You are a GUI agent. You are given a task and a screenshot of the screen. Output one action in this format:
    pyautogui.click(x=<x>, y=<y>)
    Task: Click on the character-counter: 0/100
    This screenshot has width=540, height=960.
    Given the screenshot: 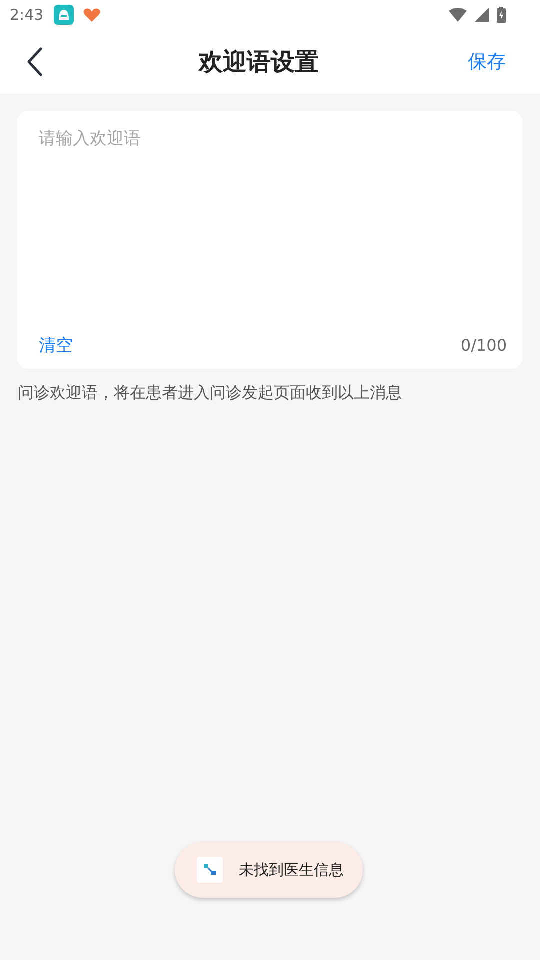 What is the action you would take?
    pyautogui.click(x=483, y=345)
    